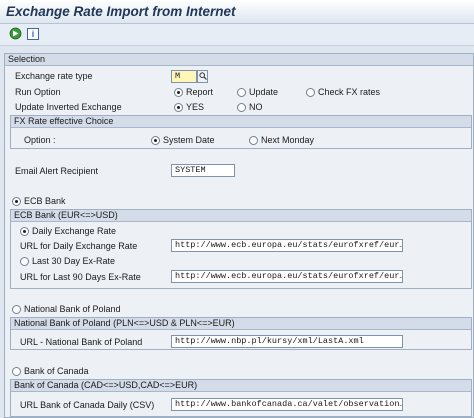 The height and width of the screenshot is (418, 474). What do you see at coordinates (79, 246) in the screenshot?
I see `ecb-daily-url-label: URL for Daily Exchange Rate` at bounding box center [79, 246].